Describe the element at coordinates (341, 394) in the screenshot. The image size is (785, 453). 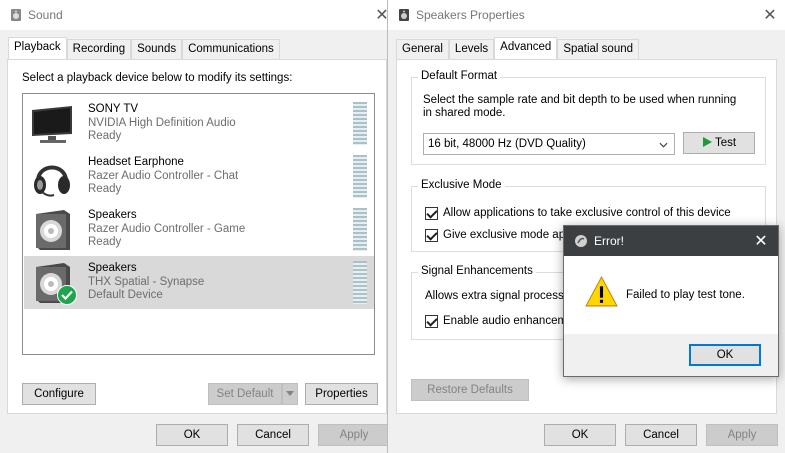
I see `properties-button: Properties` at that location.